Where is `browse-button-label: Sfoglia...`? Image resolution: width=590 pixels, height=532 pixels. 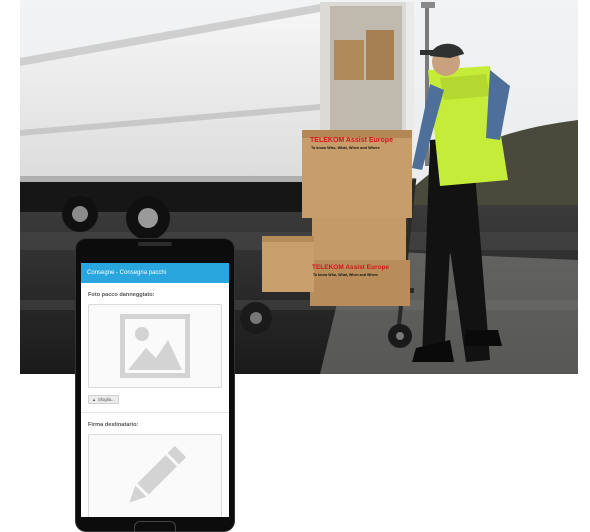
browse-button-label: Sfoglia... is located at coordinates (106, 399).